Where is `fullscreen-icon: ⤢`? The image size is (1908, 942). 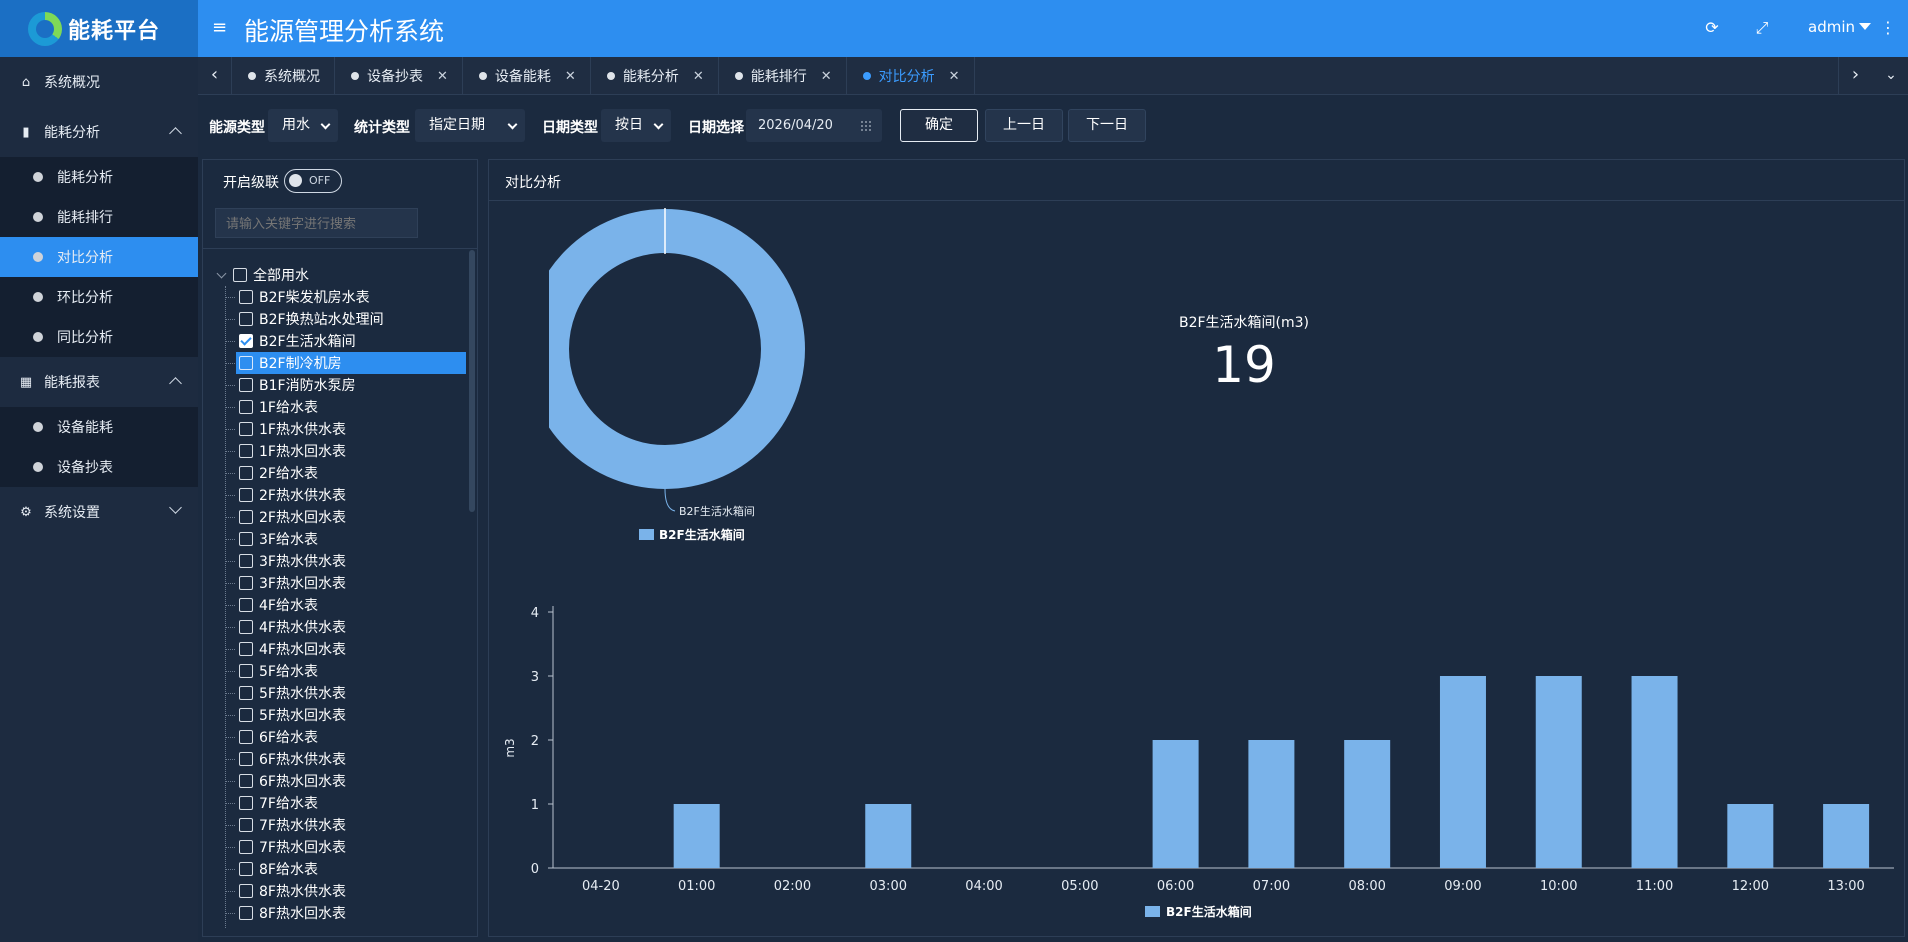 fullscreen-icon: ⤢ is located at coordinates (1762, 28).